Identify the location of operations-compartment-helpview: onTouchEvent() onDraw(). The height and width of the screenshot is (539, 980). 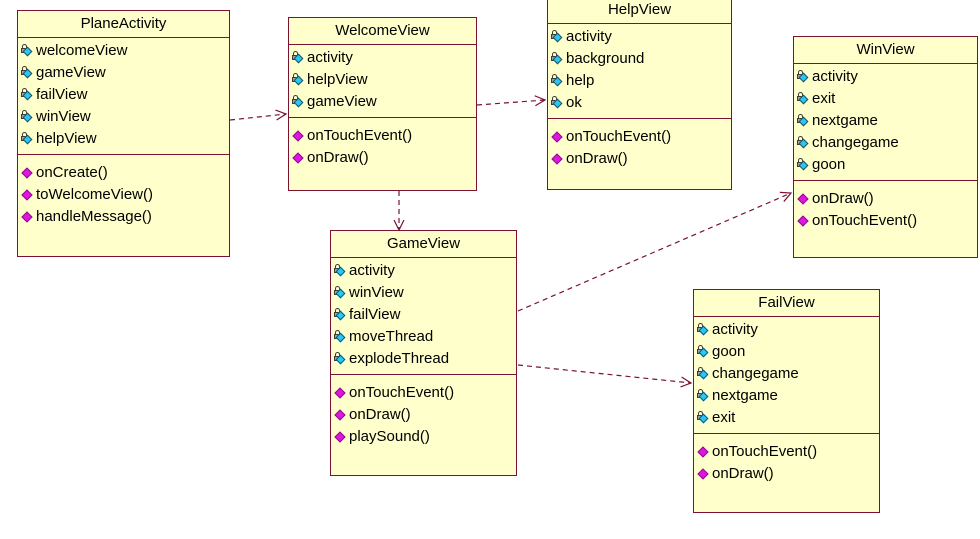
(639, 146).